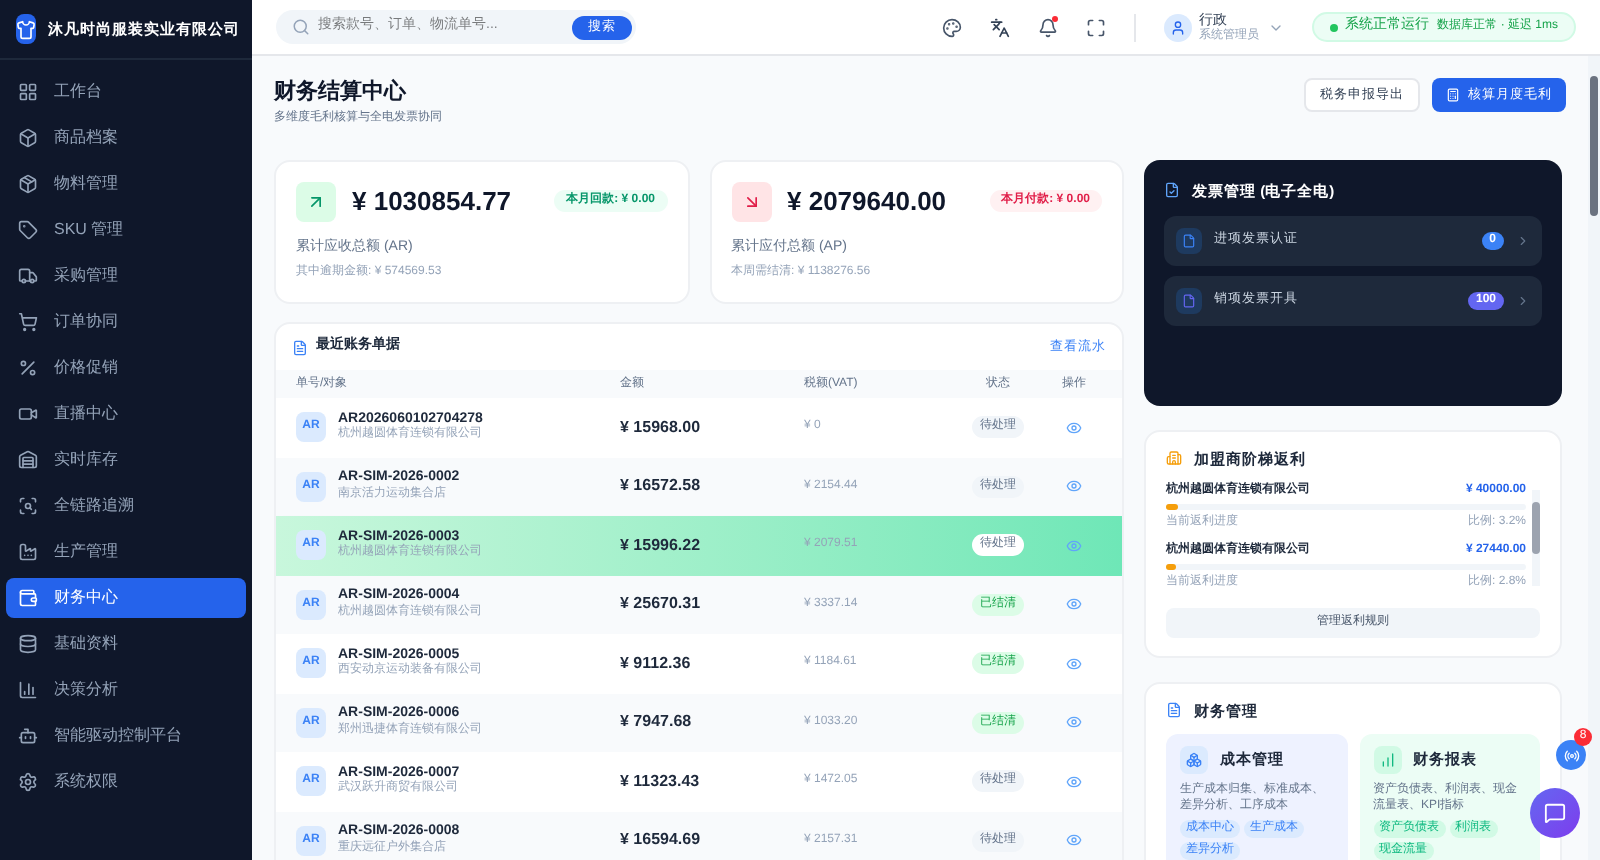 This screenshot has height=860, width=1600. Describe the element at coordinates (999, 27) in the screenshot. I see `language-icon` at that location.